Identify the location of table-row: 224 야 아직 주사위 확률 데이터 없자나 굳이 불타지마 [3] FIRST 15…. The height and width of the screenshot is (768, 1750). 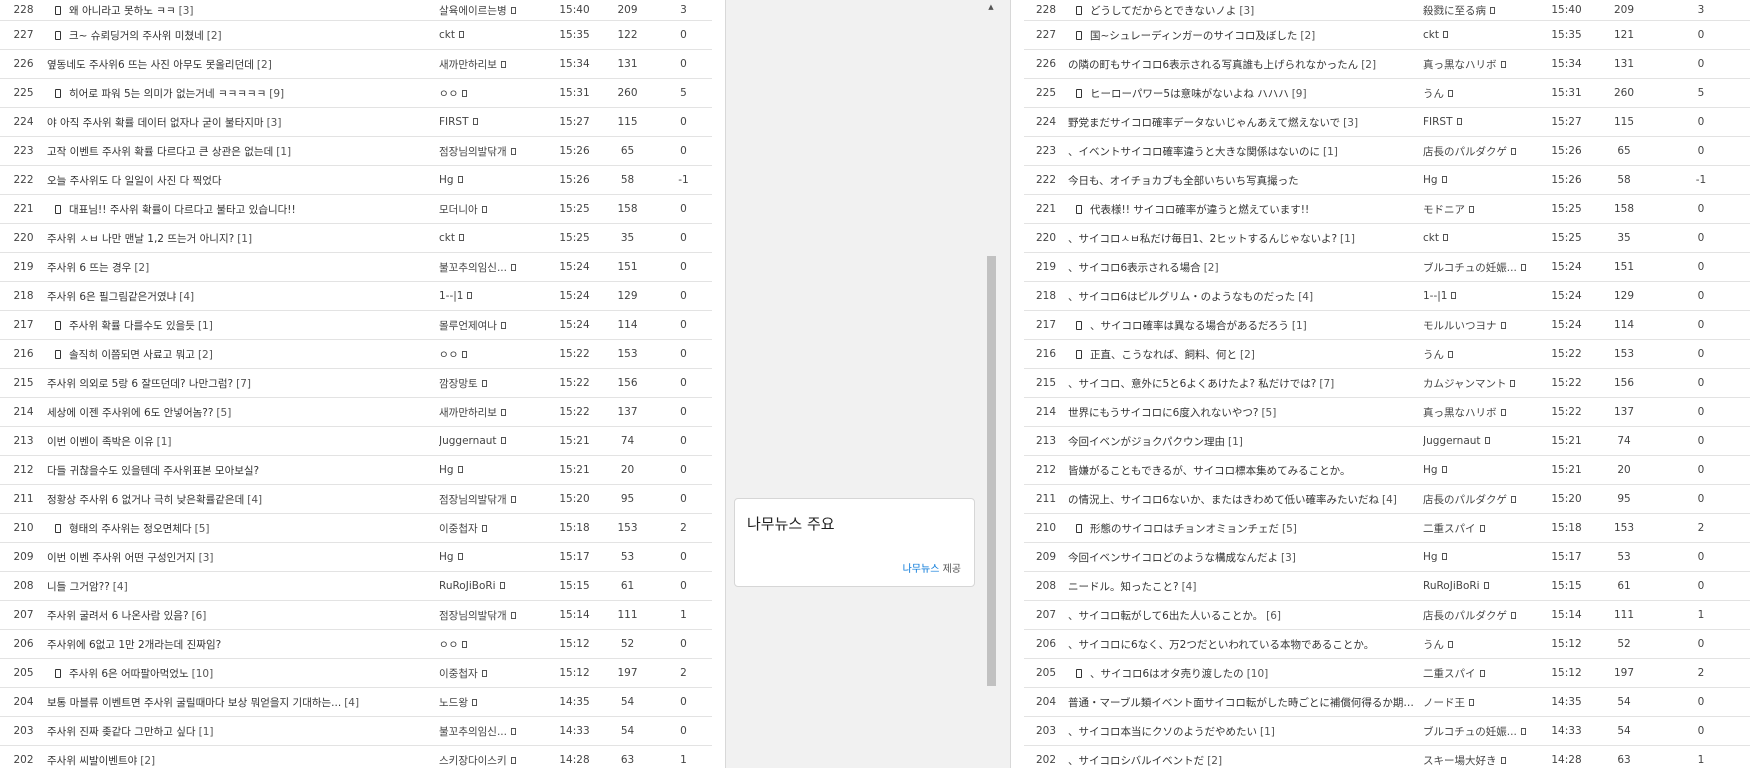
(356, 122).